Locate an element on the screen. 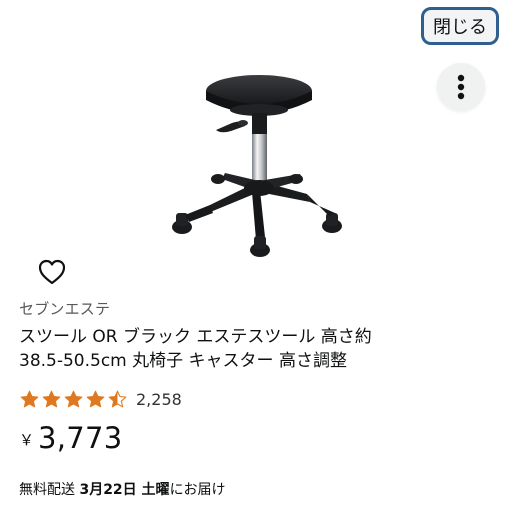 The height and width of the screenshot is (512, 512). heart-outline-icon is located at coordinates (52, 272).